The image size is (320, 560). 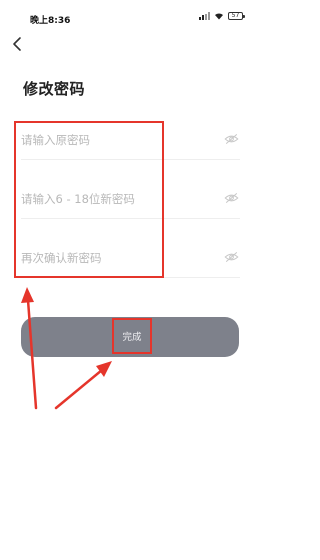 I want to click on wifi-icon, so click(x=219, y=16).